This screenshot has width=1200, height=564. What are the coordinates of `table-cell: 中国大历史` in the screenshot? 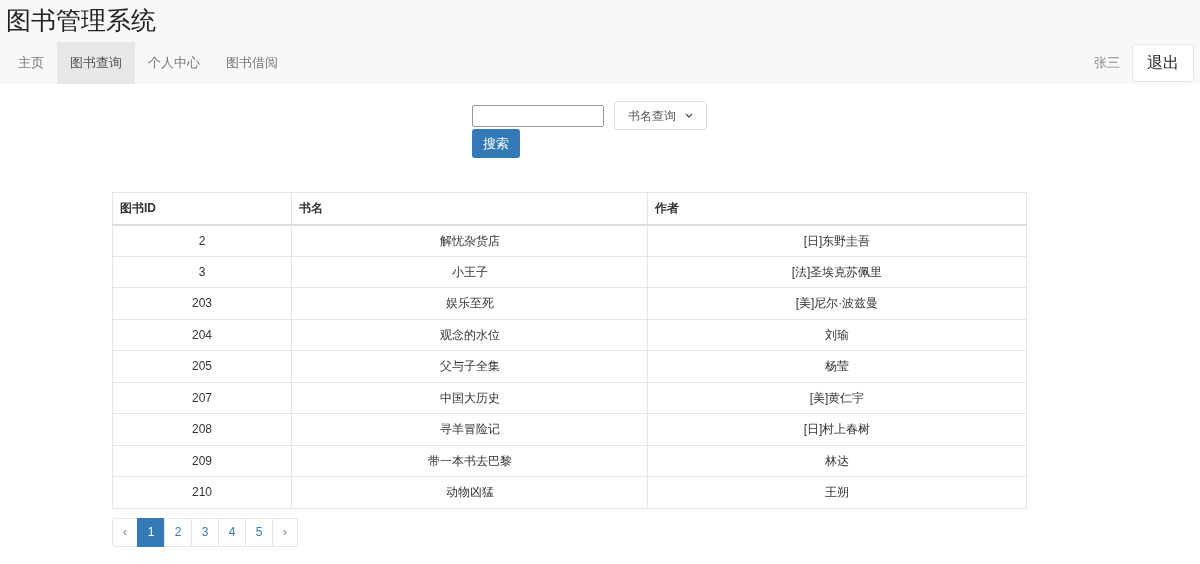 It's located at (469, 398).